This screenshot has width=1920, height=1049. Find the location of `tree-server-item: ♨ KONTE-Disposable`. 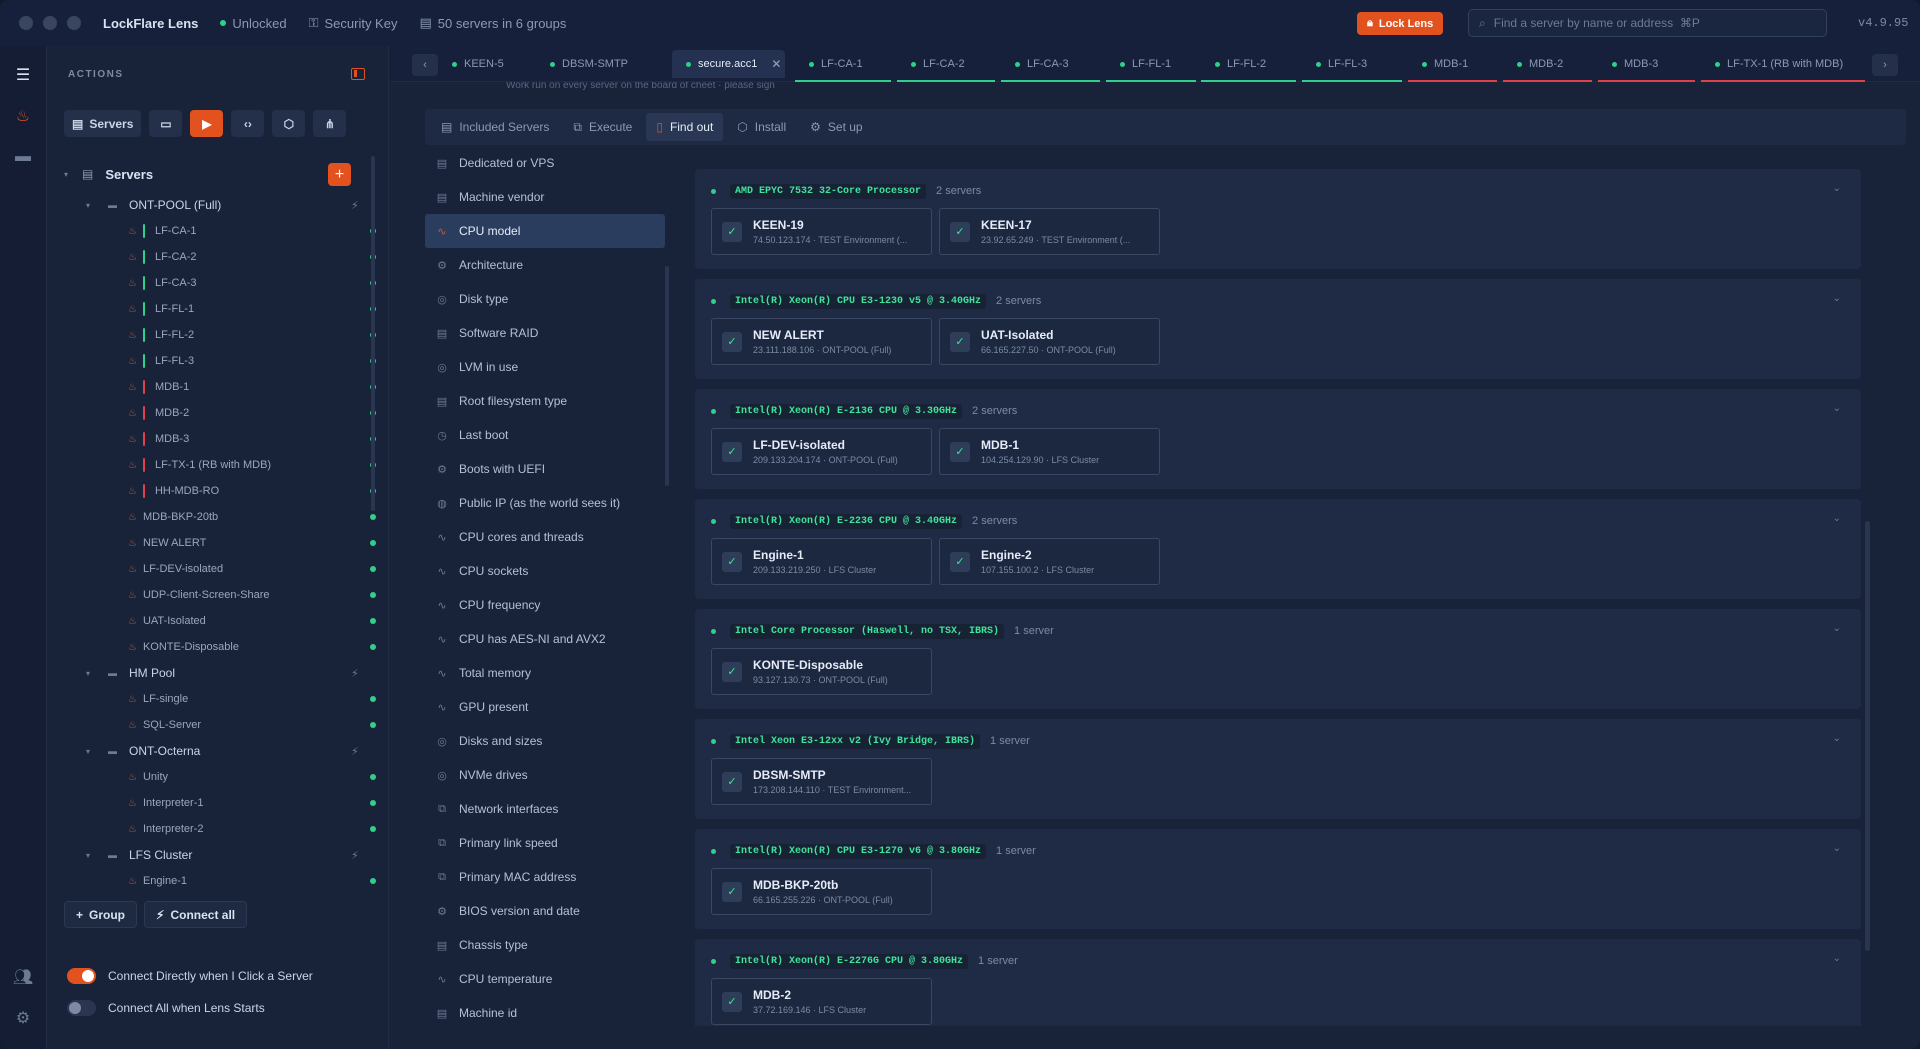

tree-server-item: ♨ KONTE-Disposable is located at coordinates (220, 647).